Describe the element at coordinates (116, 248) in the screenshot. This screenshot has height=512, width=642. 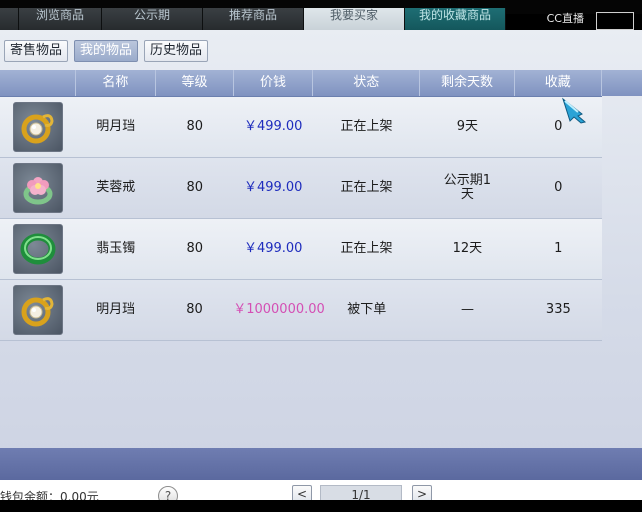
I see `item-name: 翡玉镯` at that location.